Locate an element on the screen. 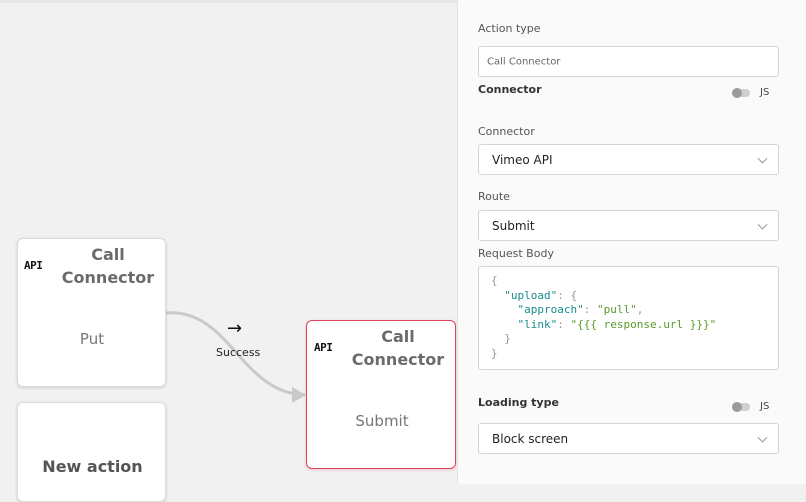 This screenshot has height=502, width=806. connector-js-label: JS is located at coordinates (765, 92).